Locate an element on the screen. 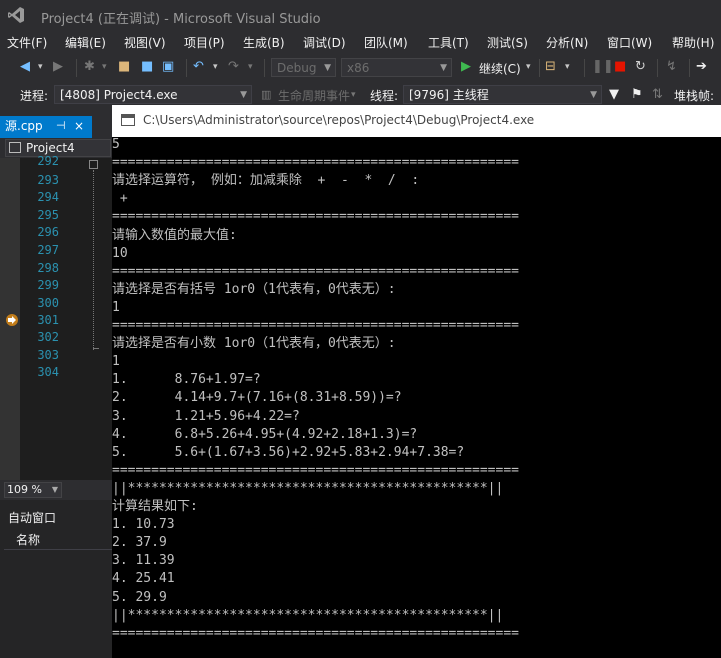 This screenshot has height=658, width=721. save-all-icon: ▣ is located at coordinates (168, 67).